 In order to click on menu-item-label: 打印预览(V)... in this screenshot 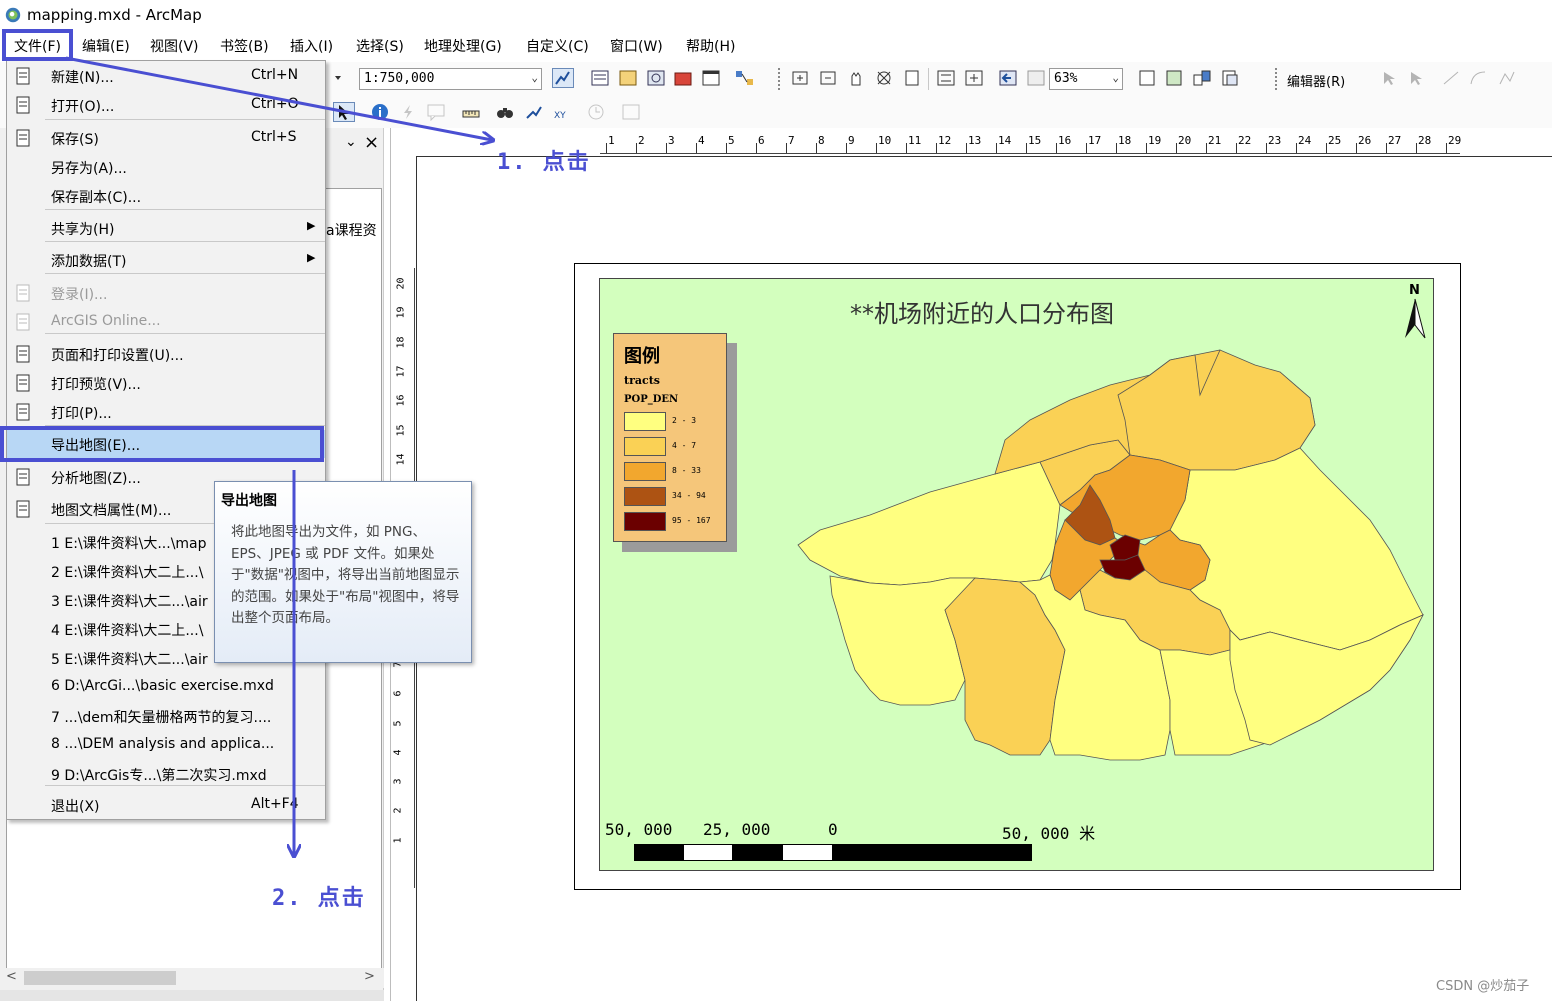, I will do `click(96, 385)`.